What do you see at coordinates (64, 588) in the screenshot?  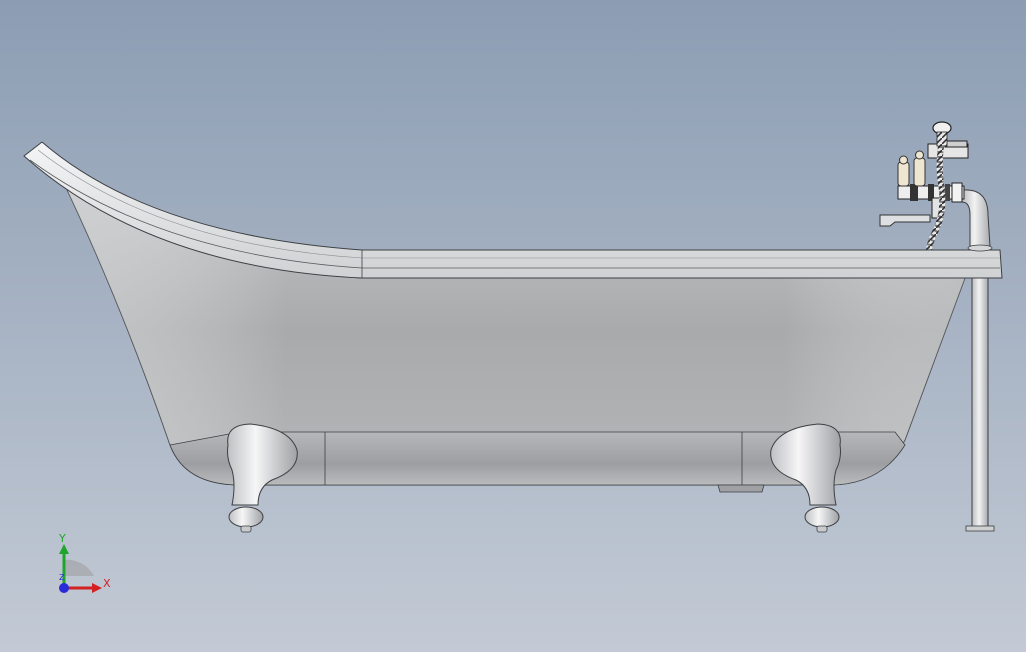 I see `z-axis-dot` at bounding box center [64, 588].